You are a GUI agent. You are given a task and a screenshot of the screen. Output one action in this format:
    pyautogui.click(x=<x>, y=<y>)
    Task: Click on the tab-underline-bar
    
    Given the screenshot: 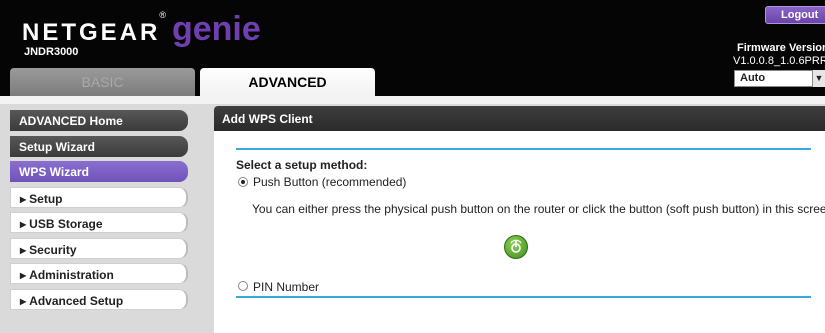 What is the action you would take?
    pyautogui.click(x=412, y=100)
    